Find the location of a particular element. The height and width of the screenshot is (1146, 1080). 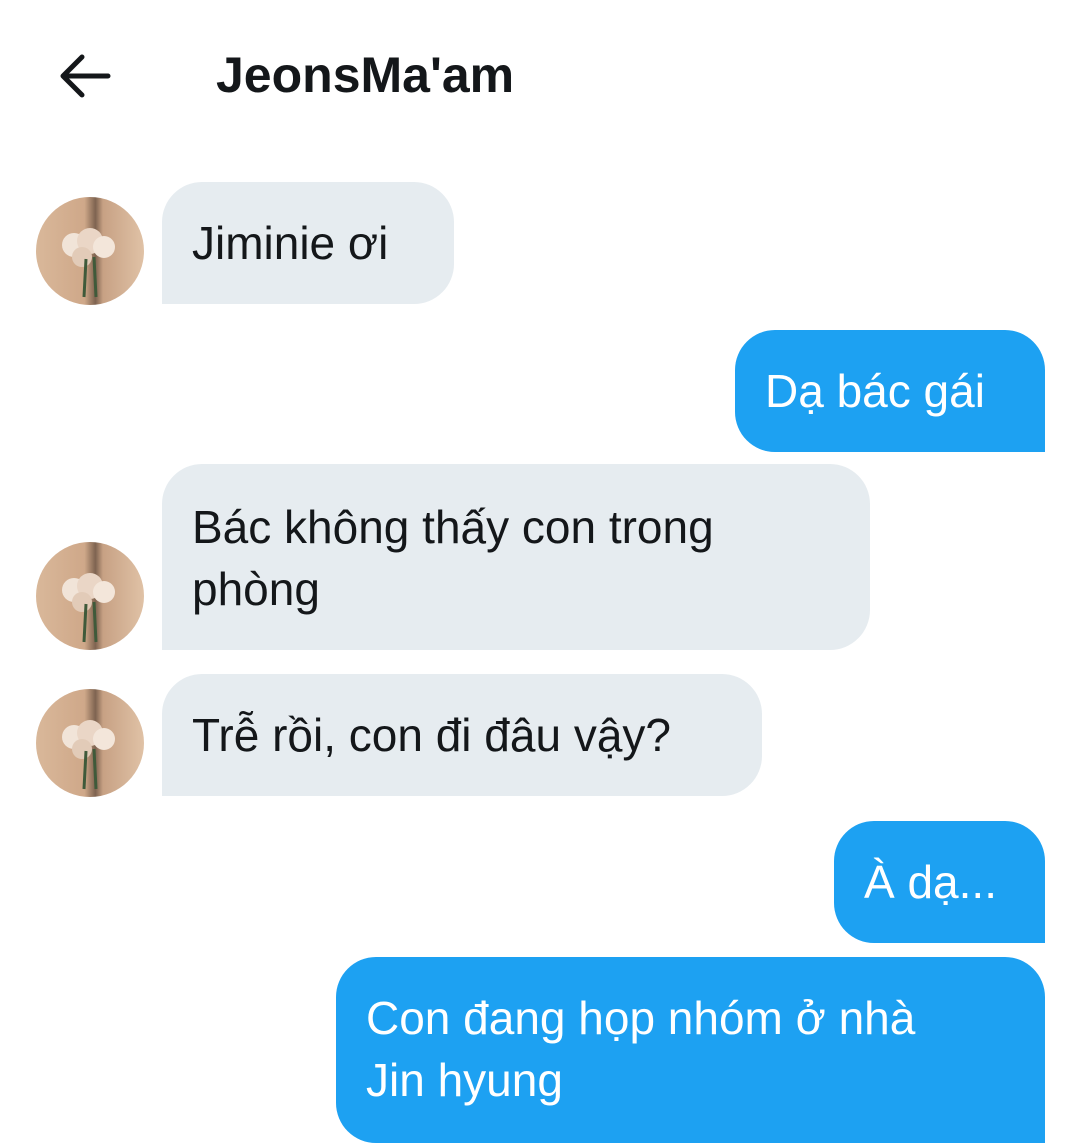

conversation-header: JeonsMa'am is located at coordinates (540, 75).